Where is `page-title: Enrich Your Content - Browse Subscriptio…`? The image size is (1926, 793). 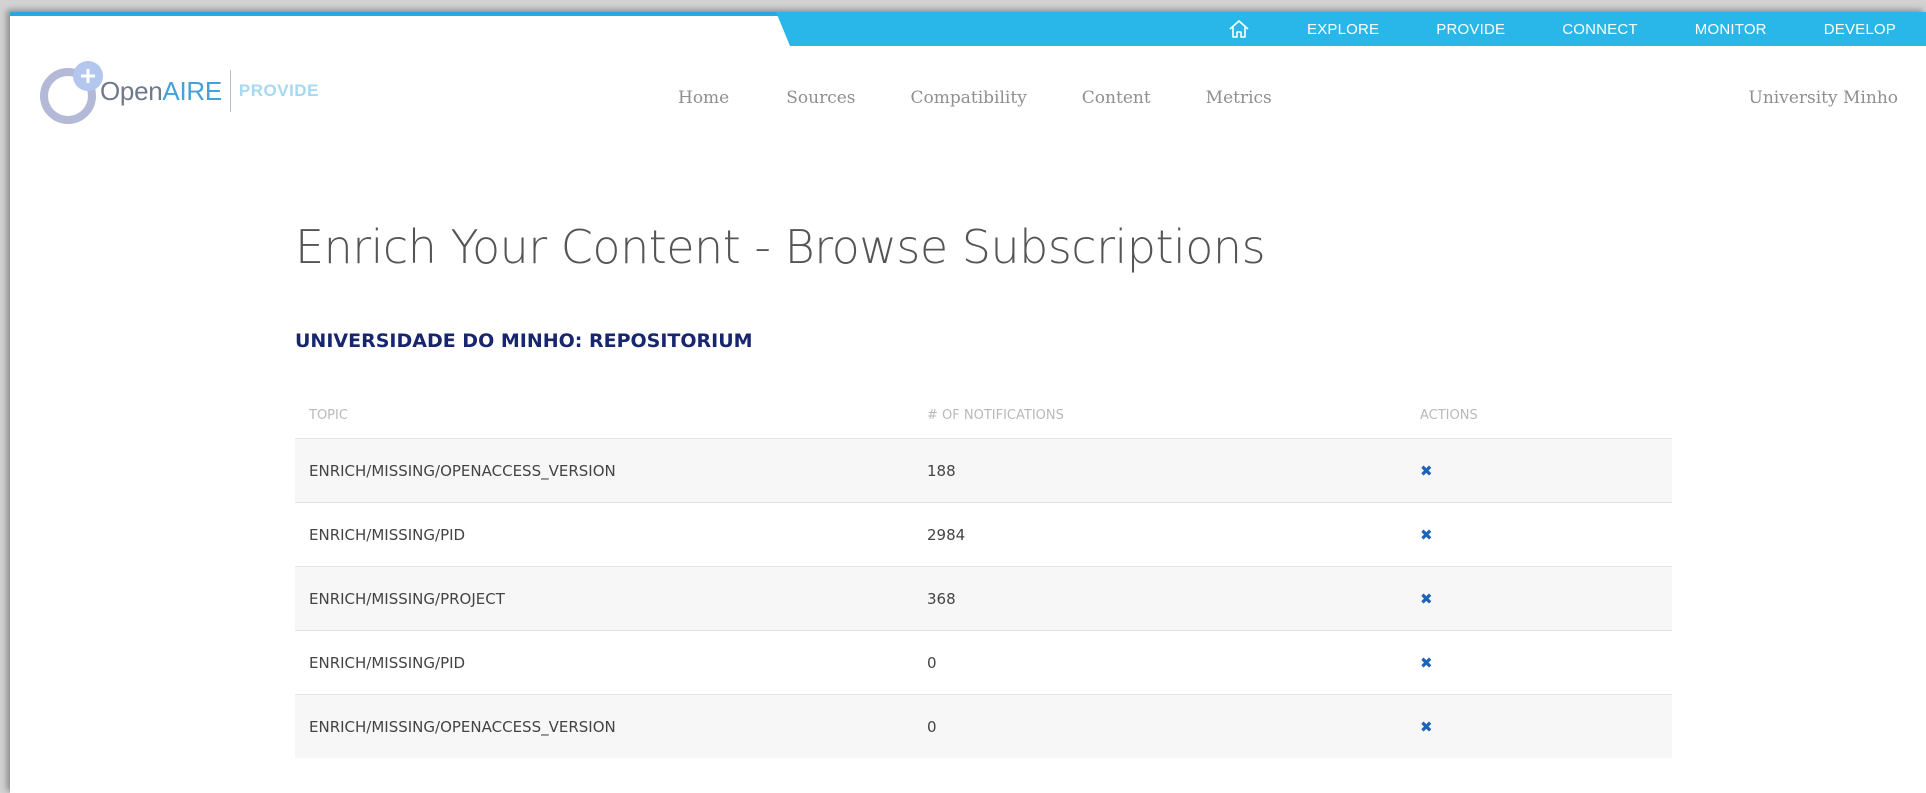 page-title: Enrich Your Content - Browse Subscriptio… is located at coordinates (780, 247).